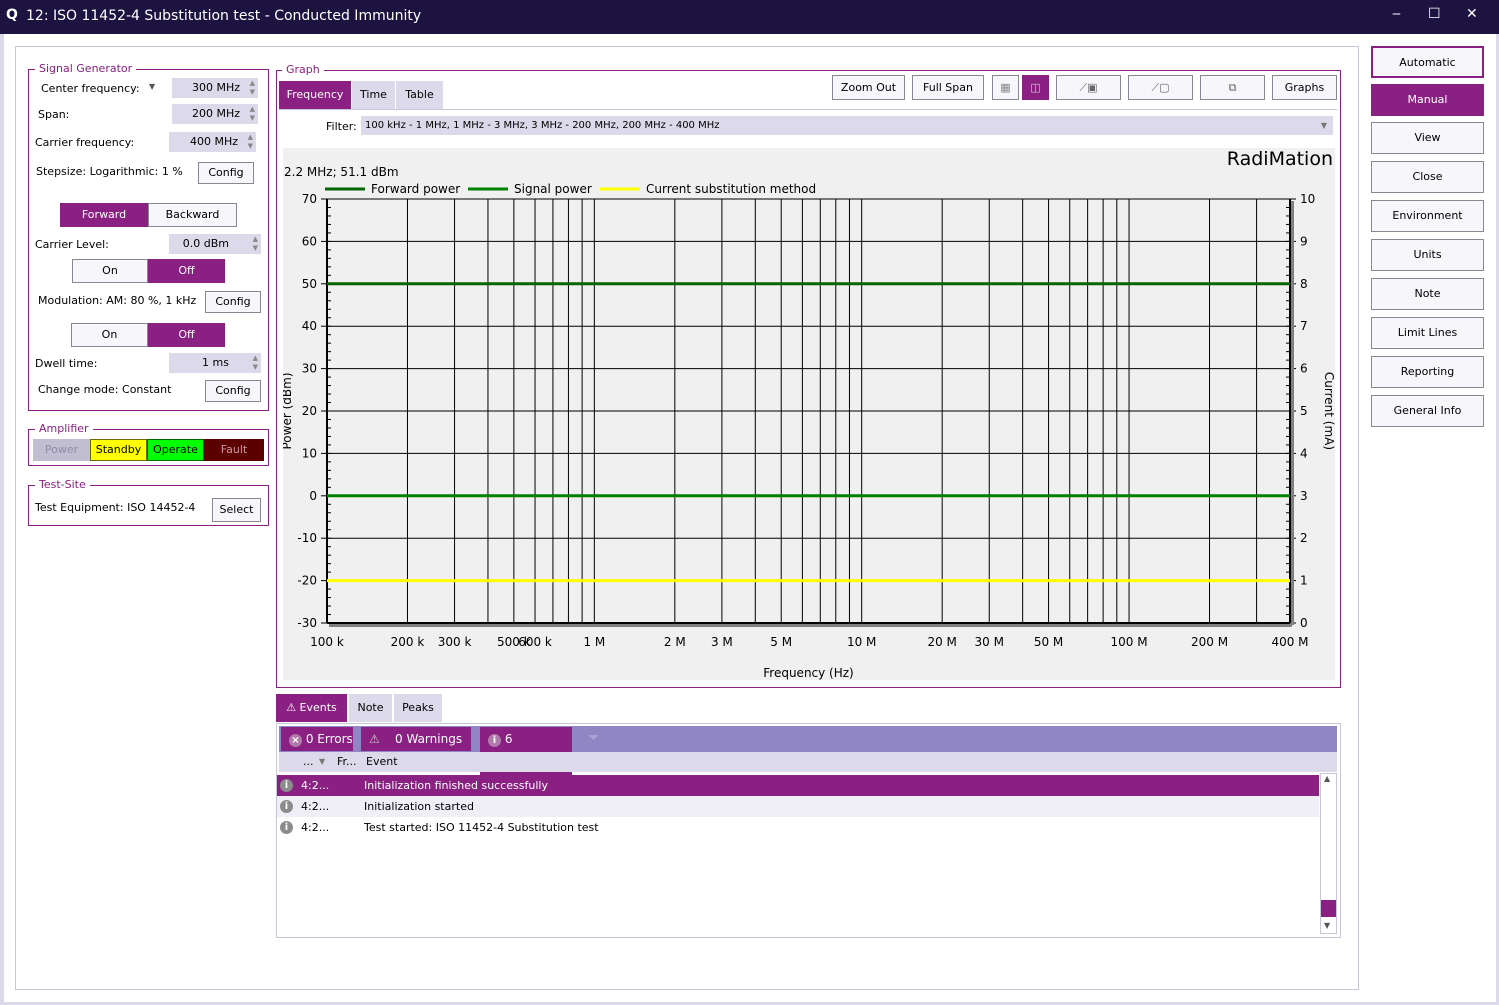 This screenshot has width=1499, height=1005. What do you see at coordinates (1427, 294) in the screenshot?
I see `button-note: Note` at bounding box center [1427, 294].